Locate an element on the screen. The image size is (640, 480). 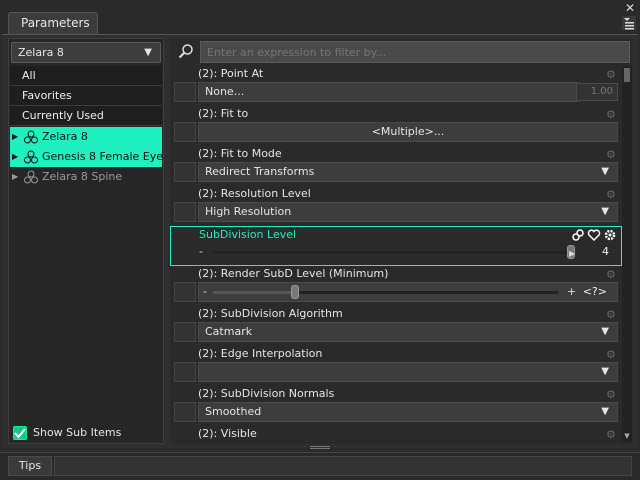
pane-resize-grip is located at coordinates (320, 447).